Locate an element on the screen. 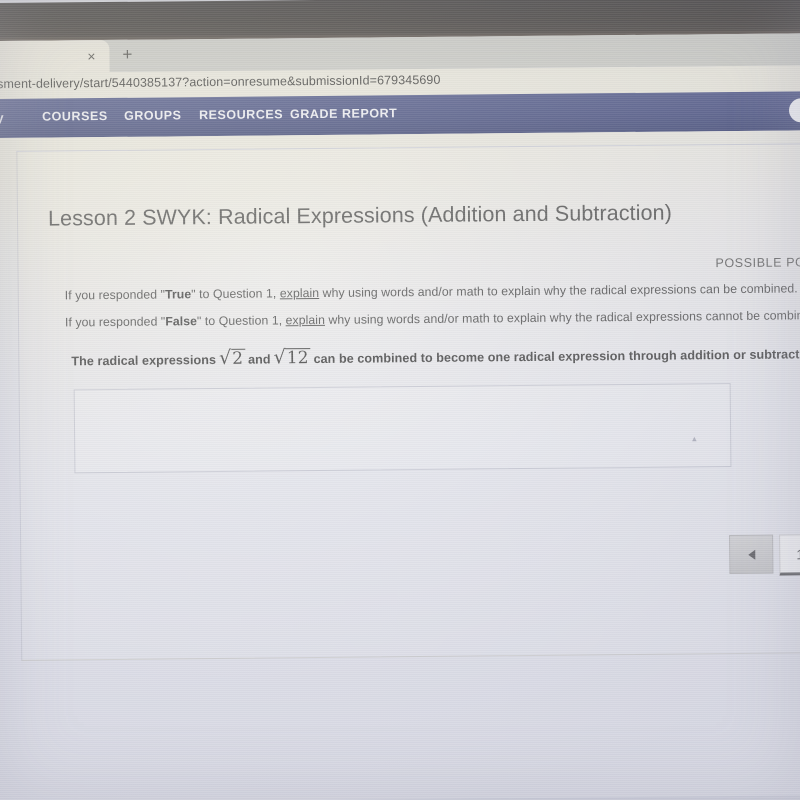 The height and width of the screenshot is (800, 800). nav-item-grade-report: GRADE REPORT is located at coordinates (343, 113).